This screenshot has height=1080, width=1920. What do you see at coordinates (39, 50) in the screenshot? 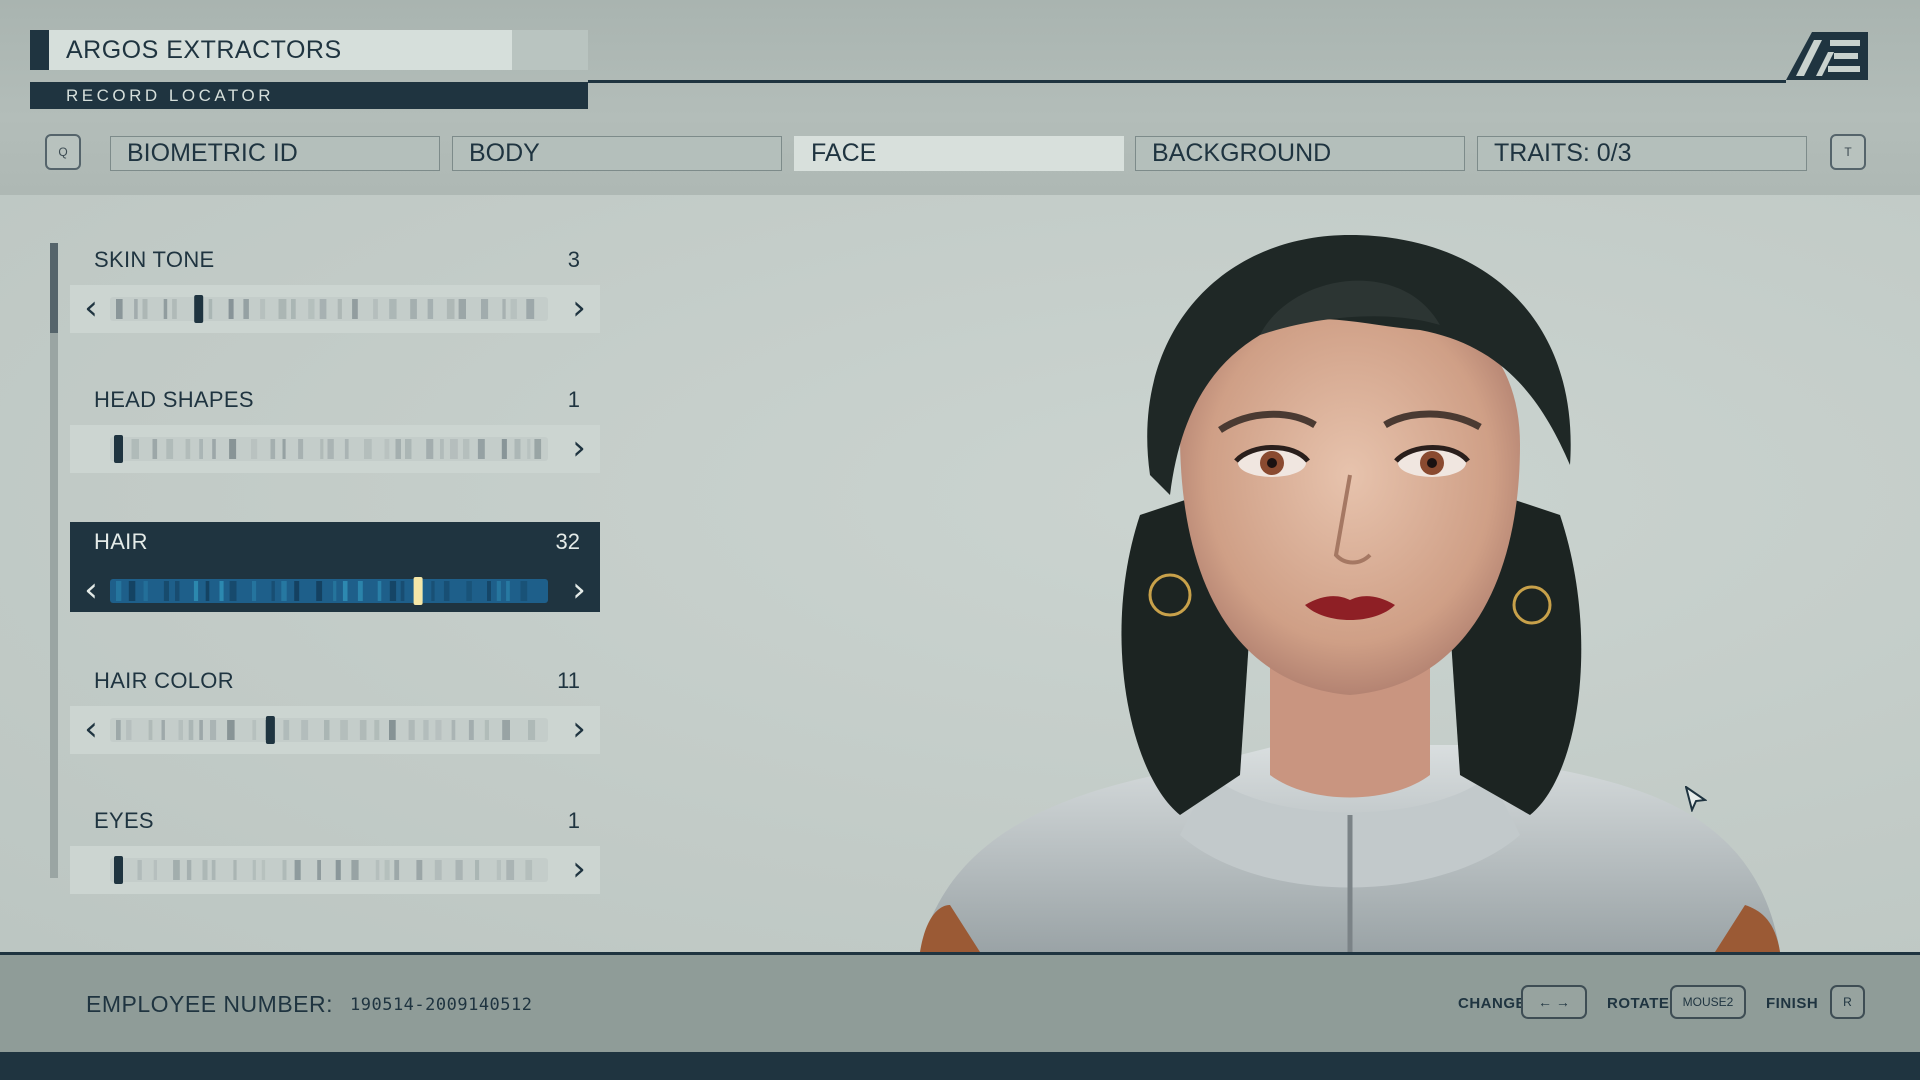
I see `title-accent-block` at bounding box center [39, 50].